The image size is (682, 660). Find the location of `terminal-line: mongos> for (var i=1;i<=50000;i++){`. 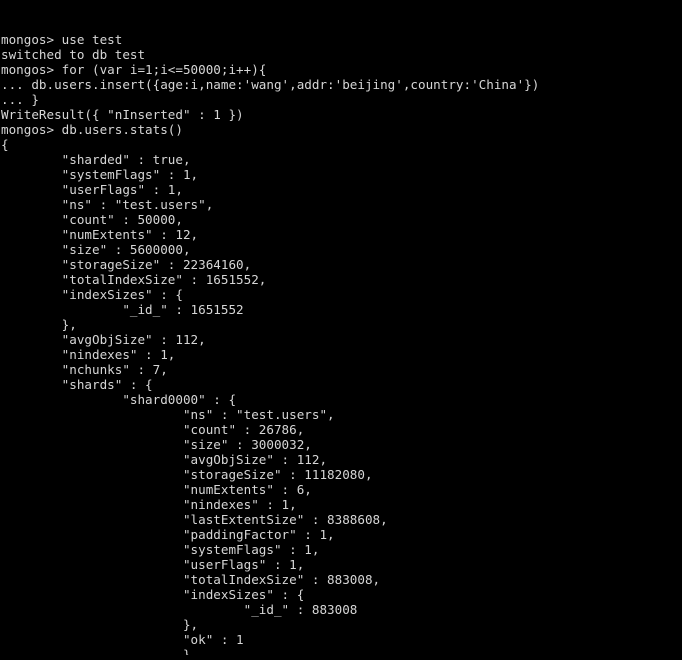

terminal-line: mongos> for (var i=1;i<=50000;i++){ is located at coordinates (134, 69).